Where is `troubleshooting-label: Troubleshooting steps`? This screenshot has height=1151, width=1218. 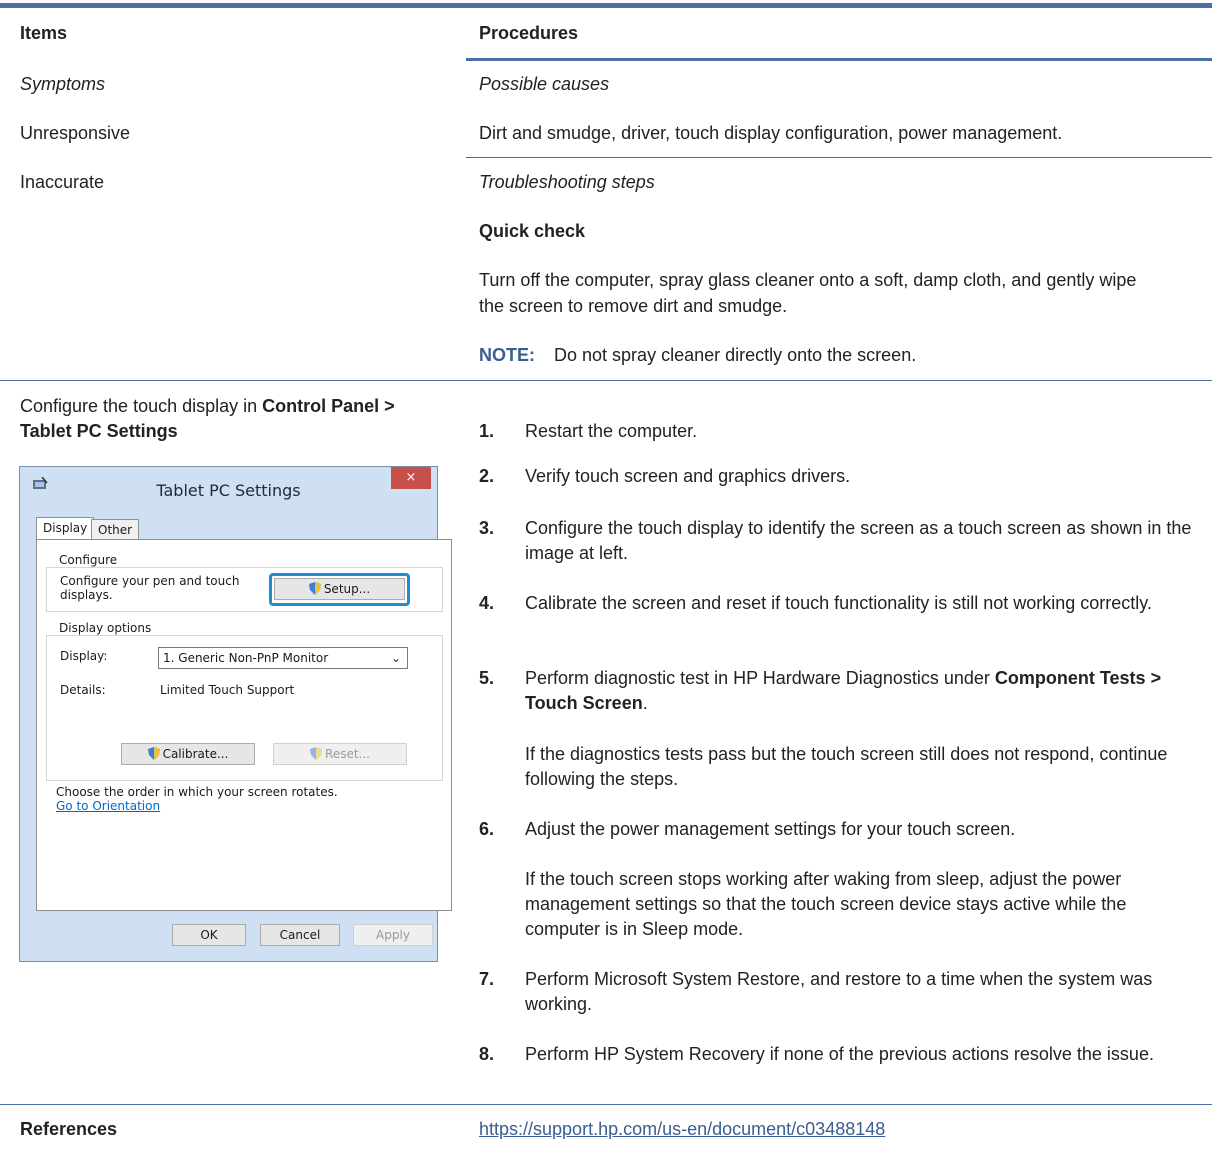 troubleshooting-label: Troubleshooting steps is located at coordinates (567, 182).